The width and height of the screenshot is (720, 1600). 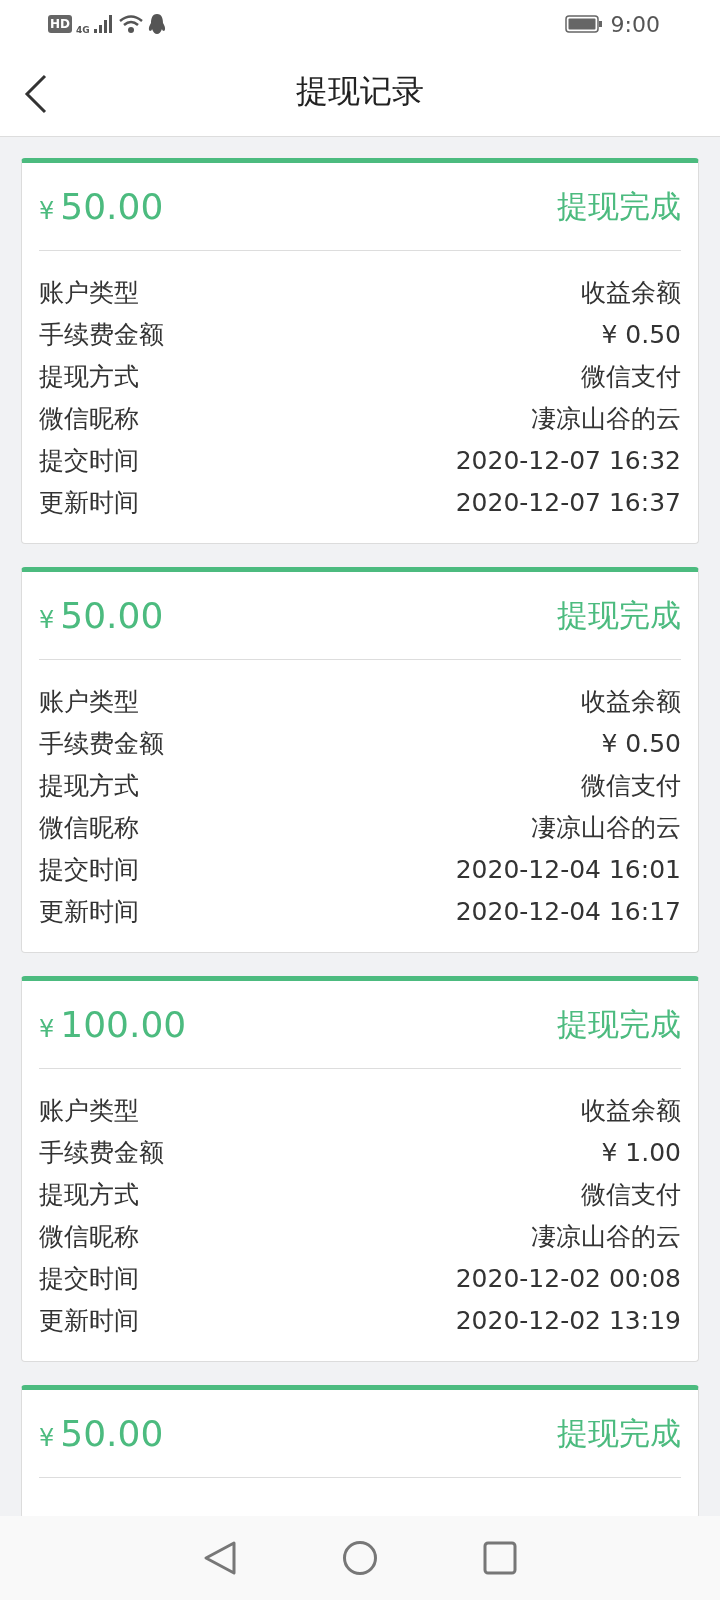 I want to click on wifi-icon, so click(x=130, y=24).